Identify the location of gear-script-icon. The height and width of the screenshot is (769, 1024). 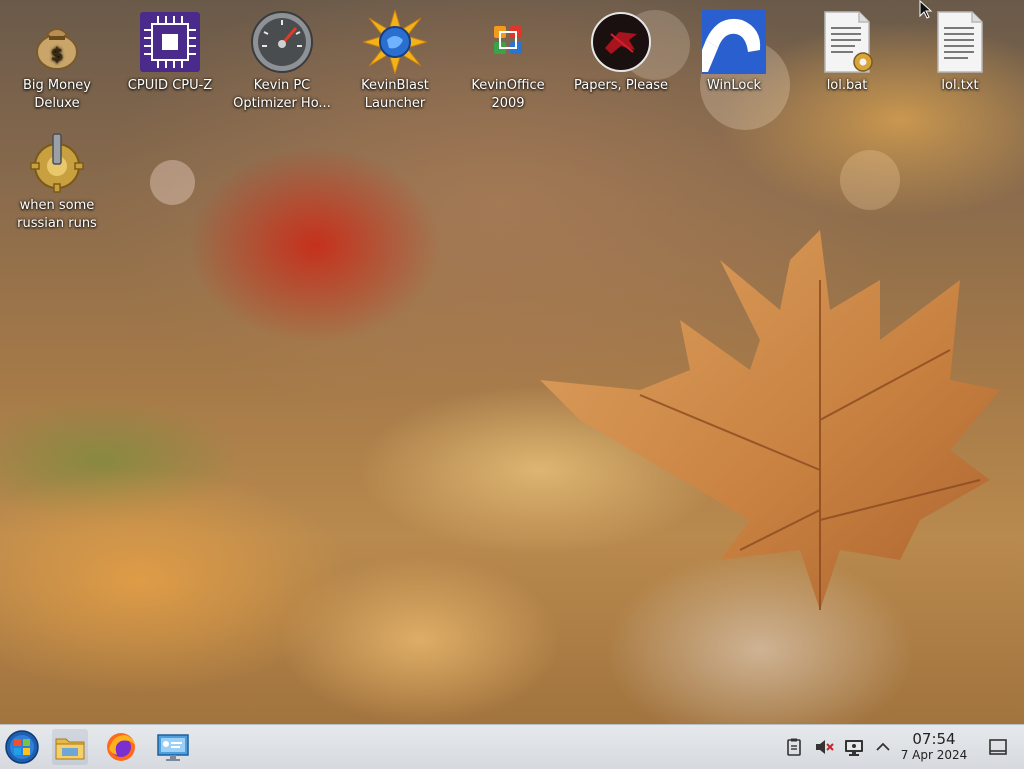
(57, 162).